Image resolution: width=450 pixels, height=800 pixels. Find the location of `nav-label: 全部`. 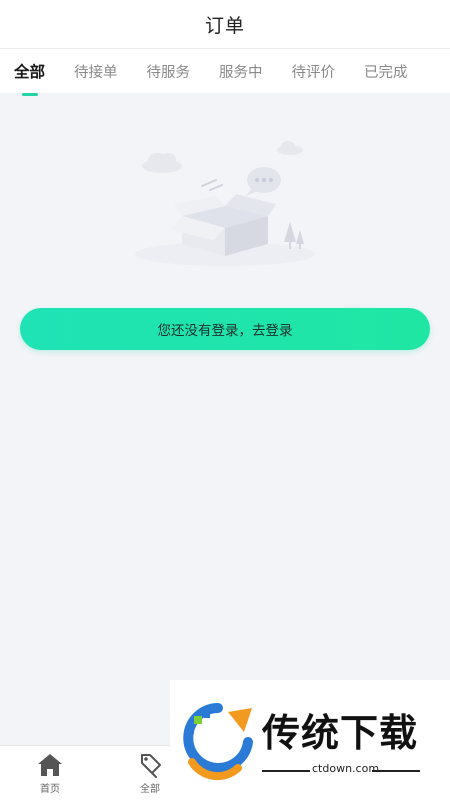

nav-label: 全部 is located at coordinates (150, 789).